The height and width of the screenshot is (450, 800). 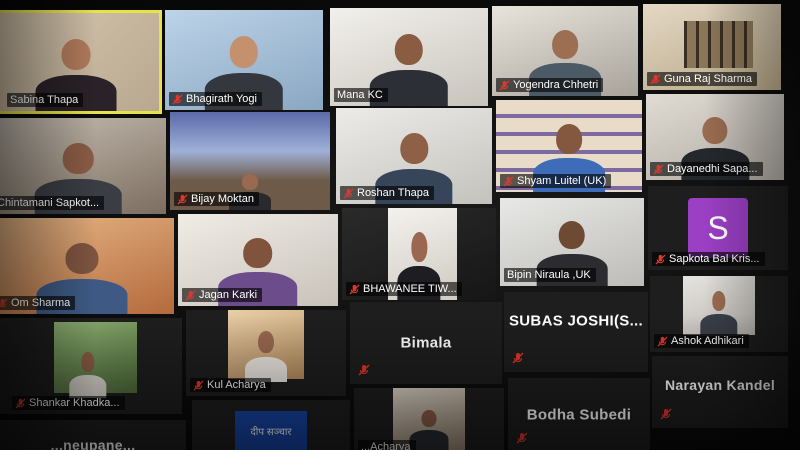 I want to click on participant-name-text: Narayan Kandel, so click(x=720, y=384).